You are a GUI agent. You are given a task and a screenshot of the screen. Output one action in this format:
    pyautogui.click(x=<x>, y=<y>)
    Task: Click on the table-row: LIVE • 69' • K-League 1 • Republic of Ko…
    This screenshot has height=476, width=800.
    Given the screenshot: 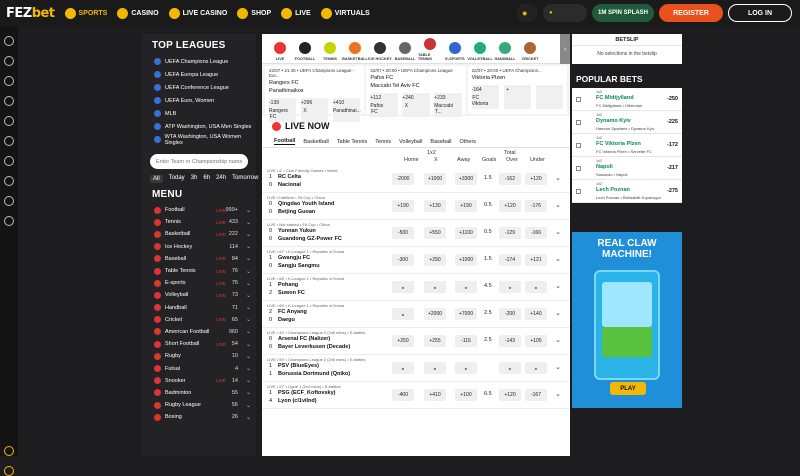 What is the action you would take?
    pyautogui.click(x=416, y=314)
    